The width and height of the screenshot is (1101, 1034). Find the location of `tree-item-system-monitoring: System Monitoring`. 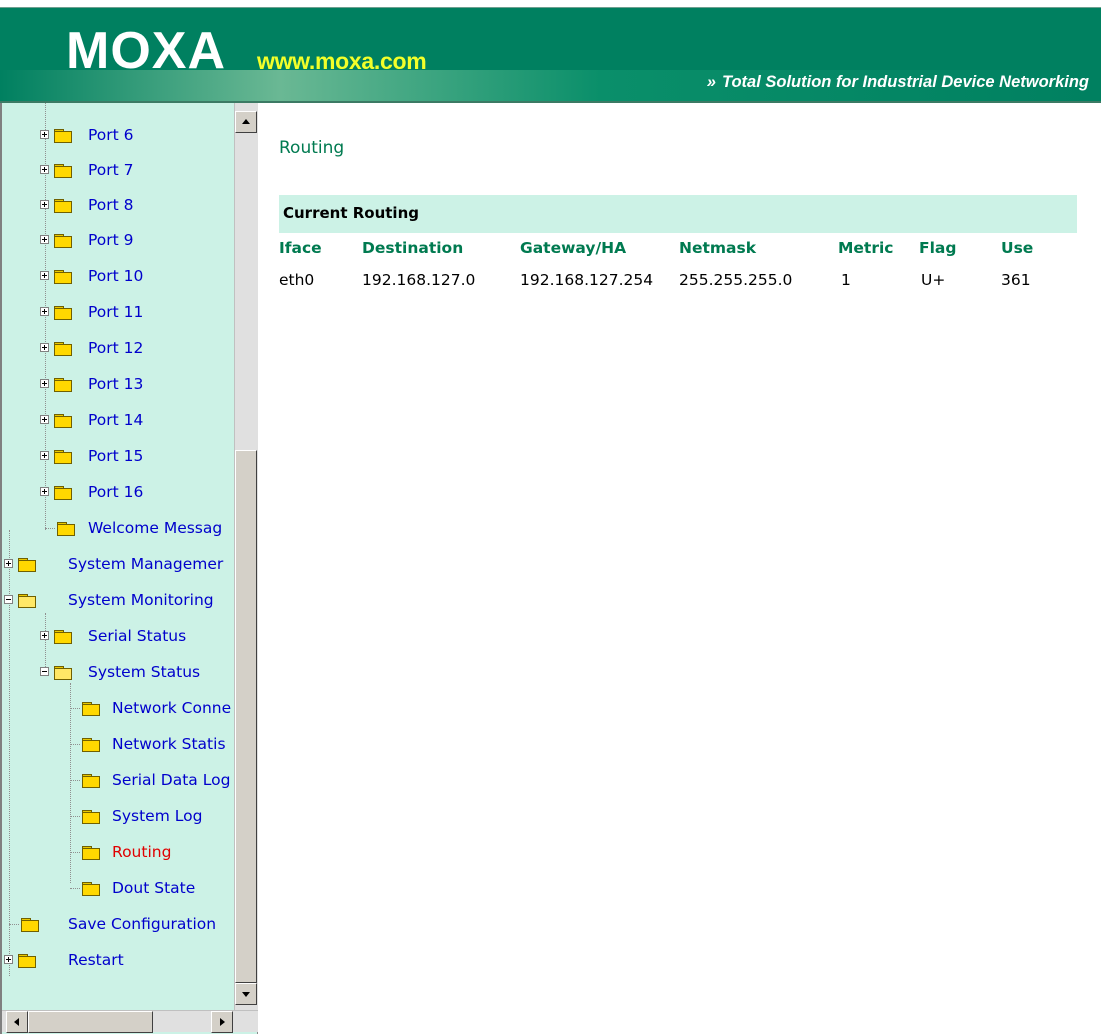

tree-item-system-monitoring: System Monitoring is located at coordinates (118, 600).